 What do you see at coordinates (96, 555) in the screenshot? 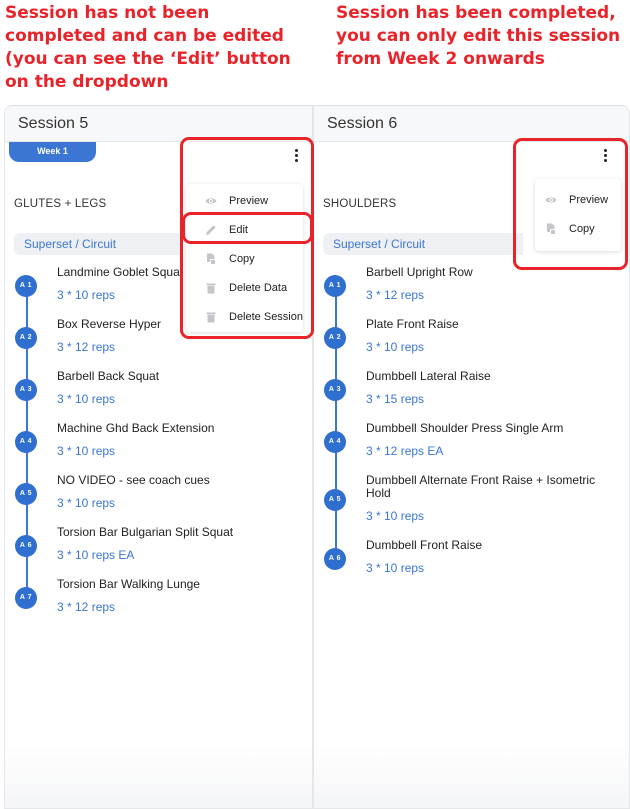
I see `exercise-reps: 3 * 10 reps EA` at bounding box center [96, 555].